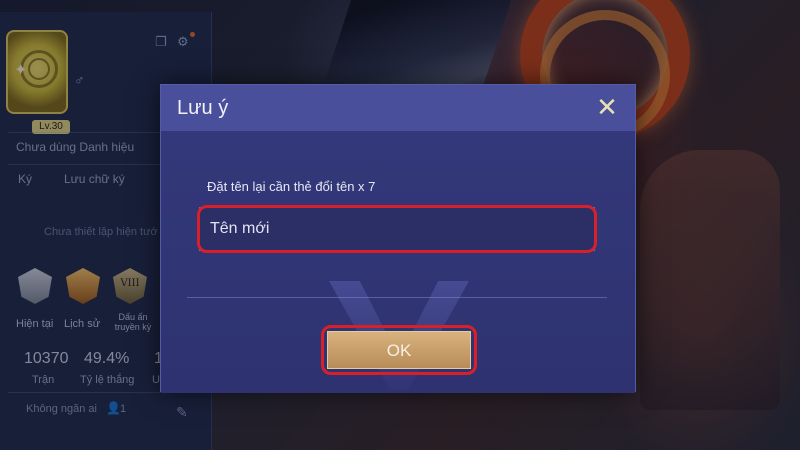  Describe the element at coordinates (397, 297) in the screenshot. I see `dialog-divider` at that location.